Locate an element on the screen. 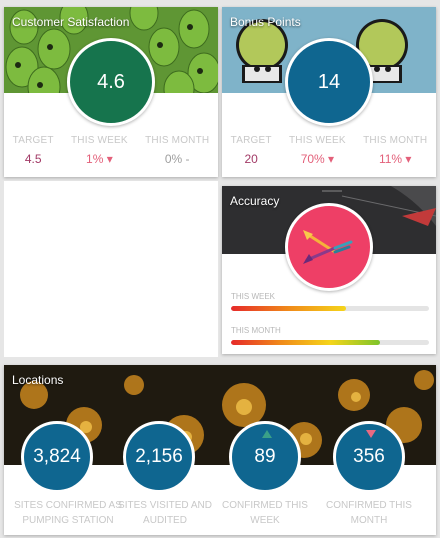 This screenshot has width=440, height=538. sites-confirmed-label: SITES CONFIRMED AS PUMPING STATION is located at coordinates (68, 513).